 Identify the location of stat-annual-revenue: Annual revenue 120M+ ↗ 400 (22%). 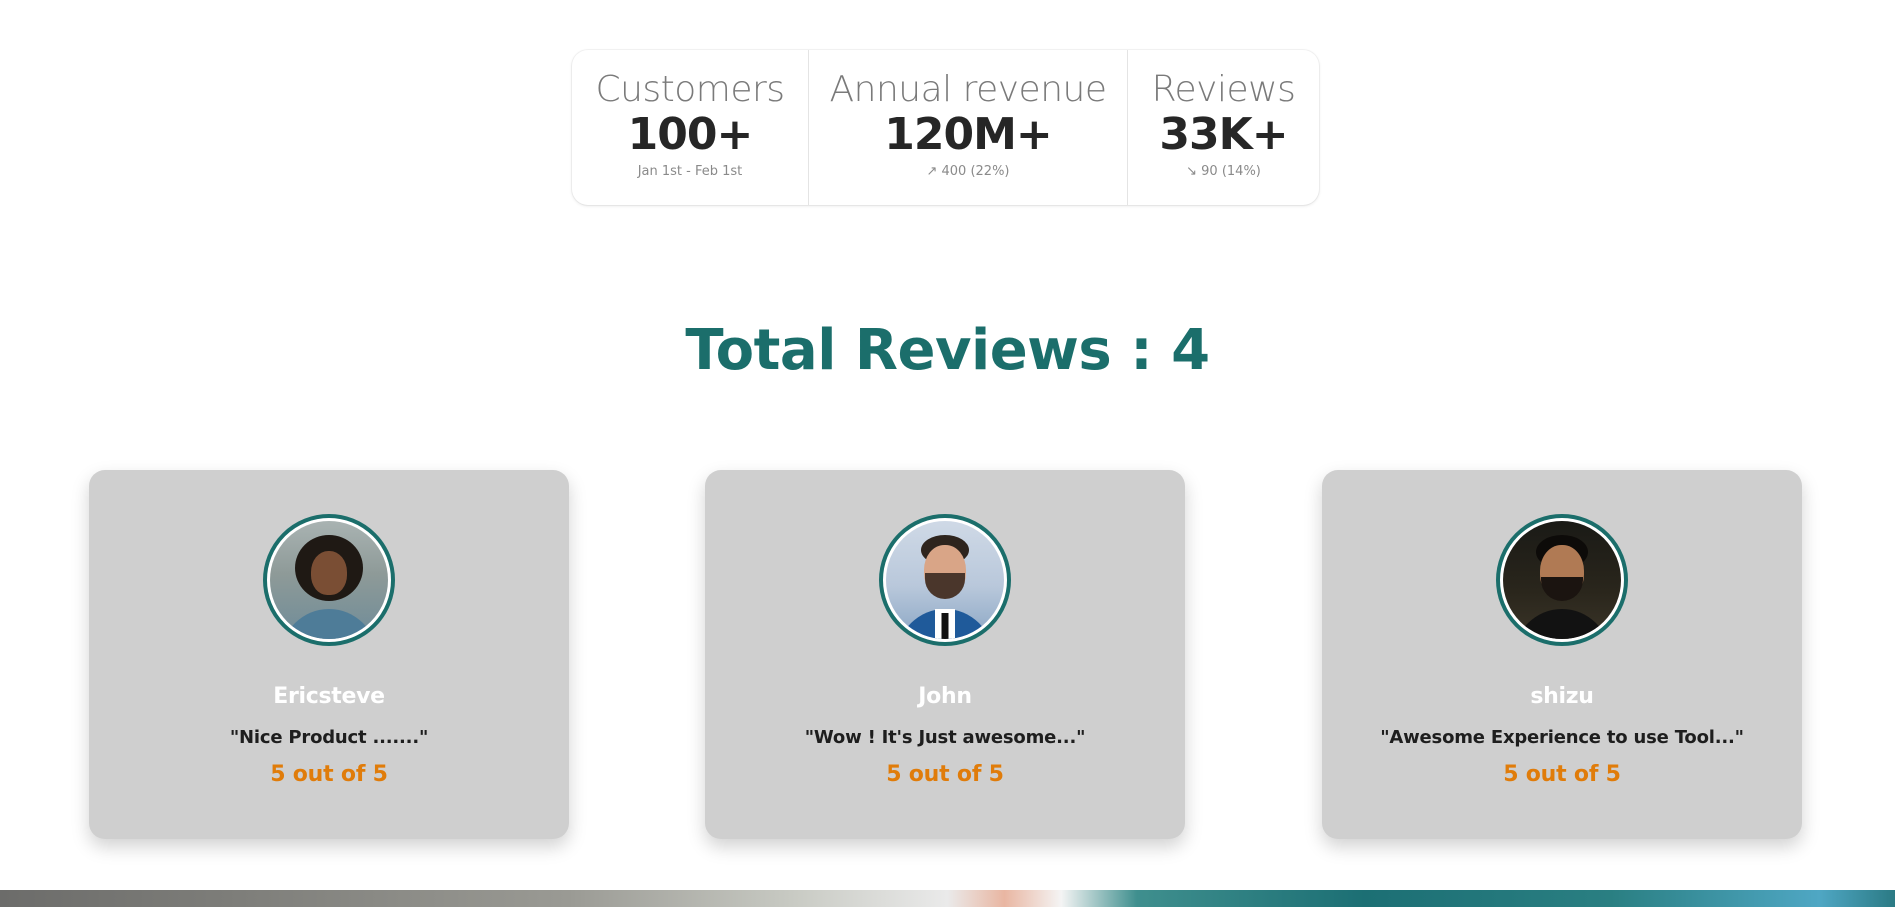
(967, 127).